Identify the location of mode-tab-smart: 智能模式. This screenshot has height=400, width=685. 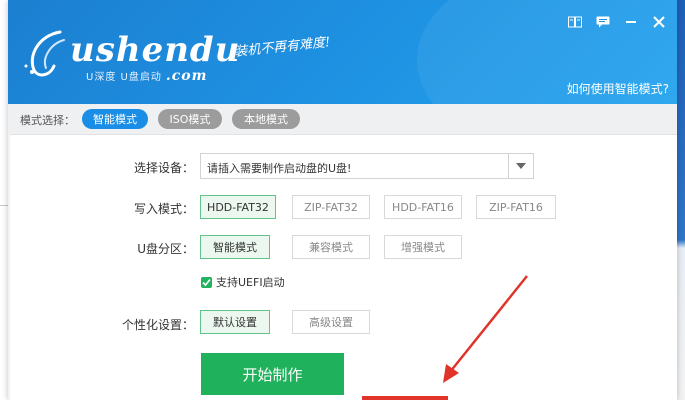
(115, 119).